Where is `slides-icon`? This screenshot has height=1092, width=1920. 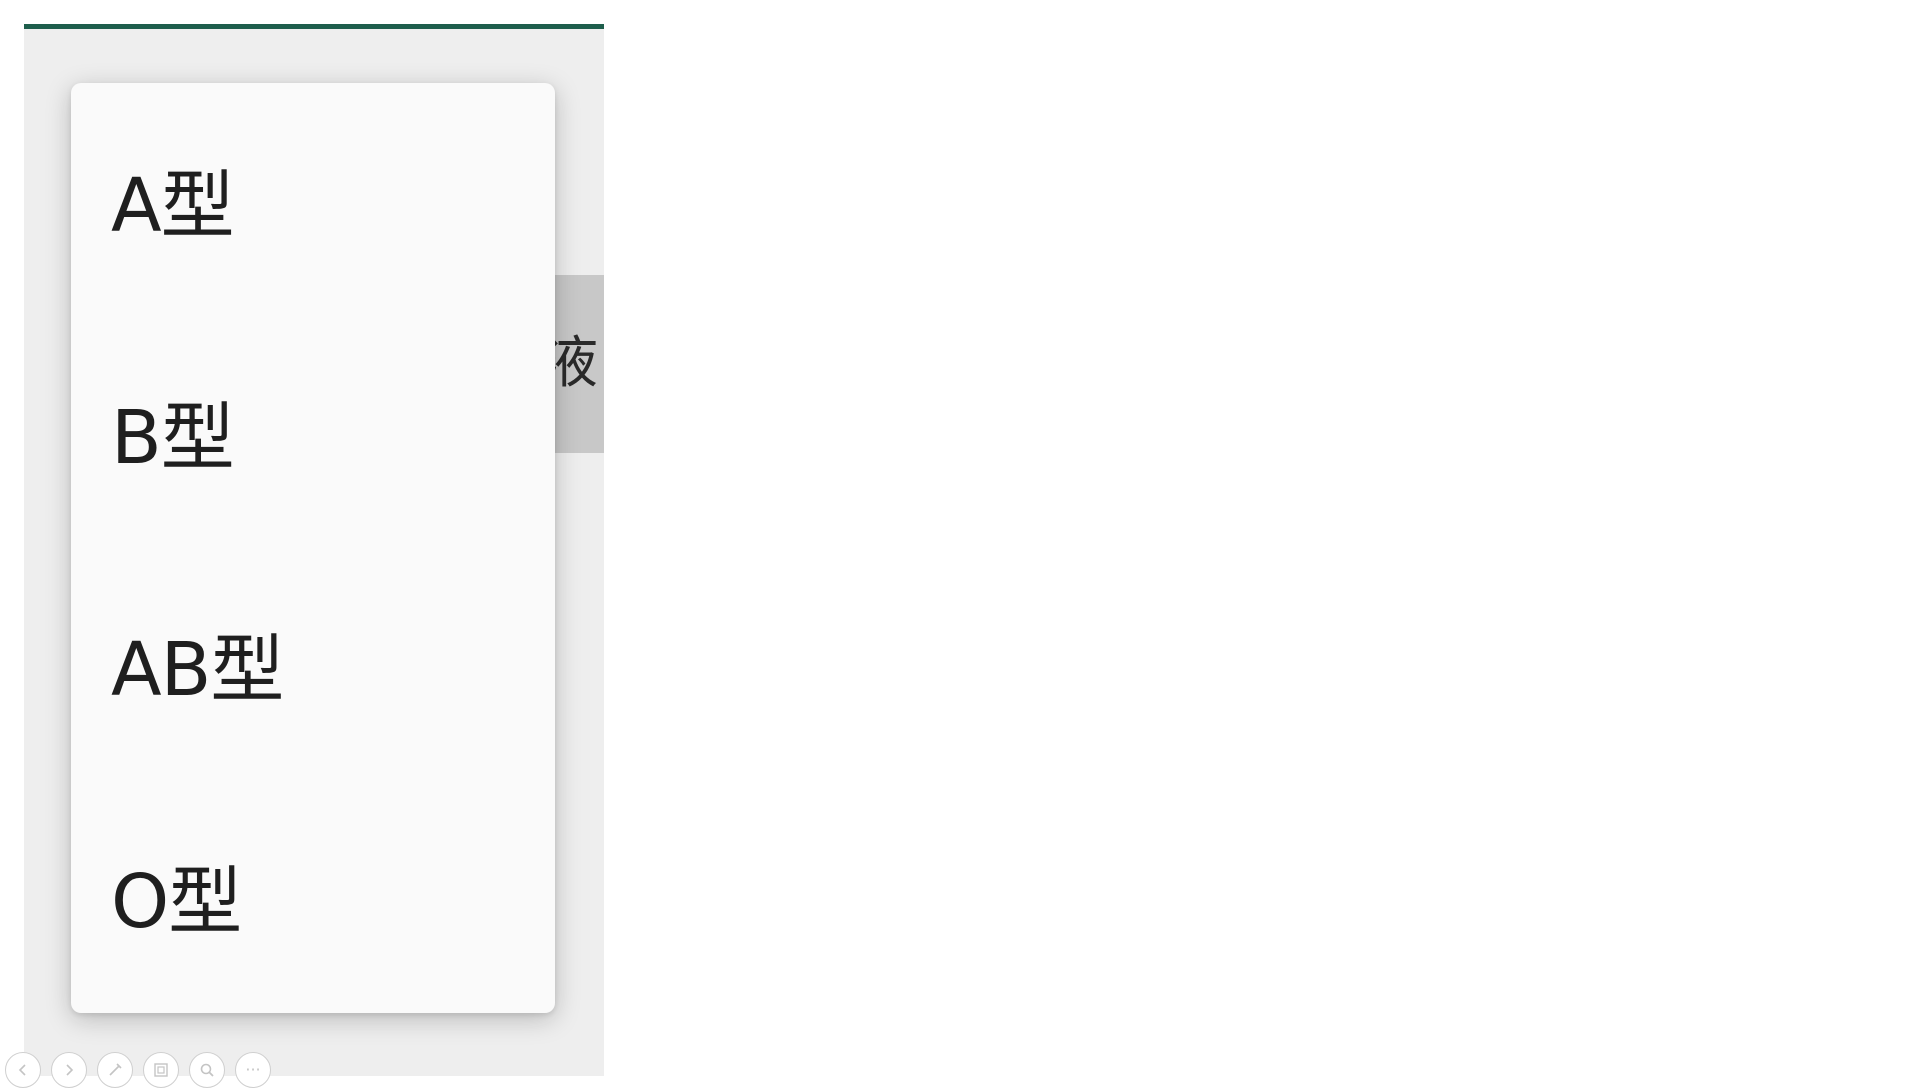
slides-icon is located at coordinates (161, 1070).